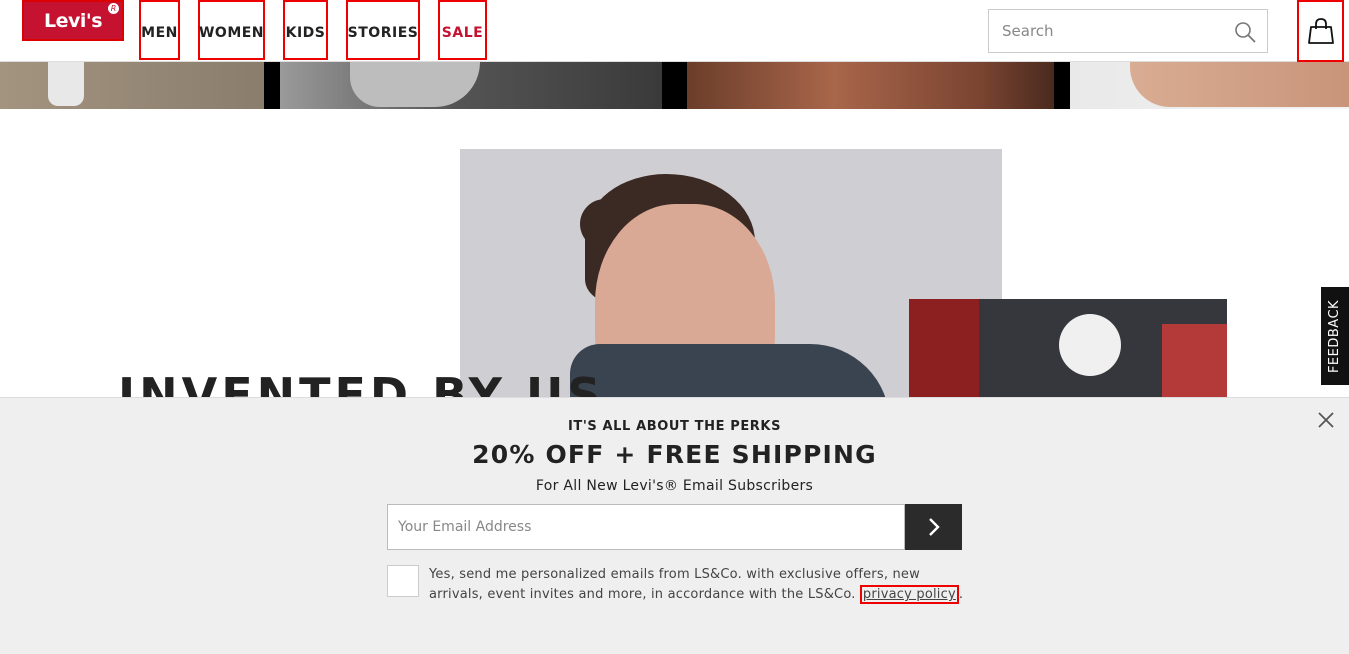 This screenshot has height=654, width=1349. What do you see at coordinates (113, 8) in the screenshot?
I see `registered-mark: R` at bounding box center [113, 8].